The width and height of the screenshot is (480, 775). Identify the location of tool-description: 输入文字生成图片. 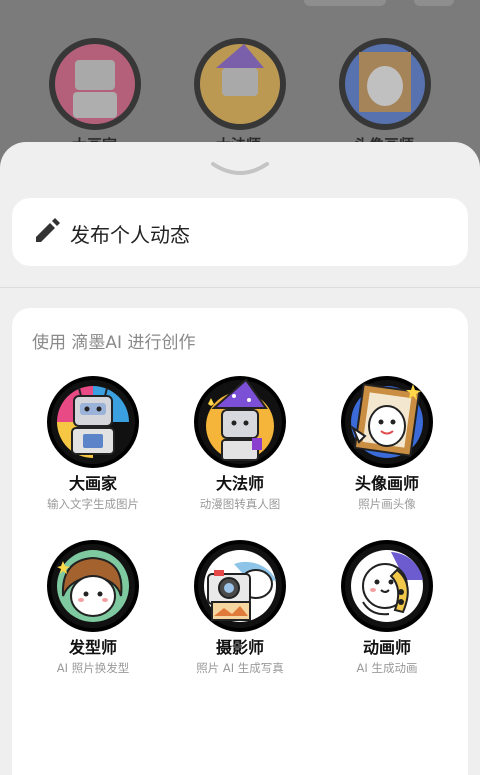
(93, 504).